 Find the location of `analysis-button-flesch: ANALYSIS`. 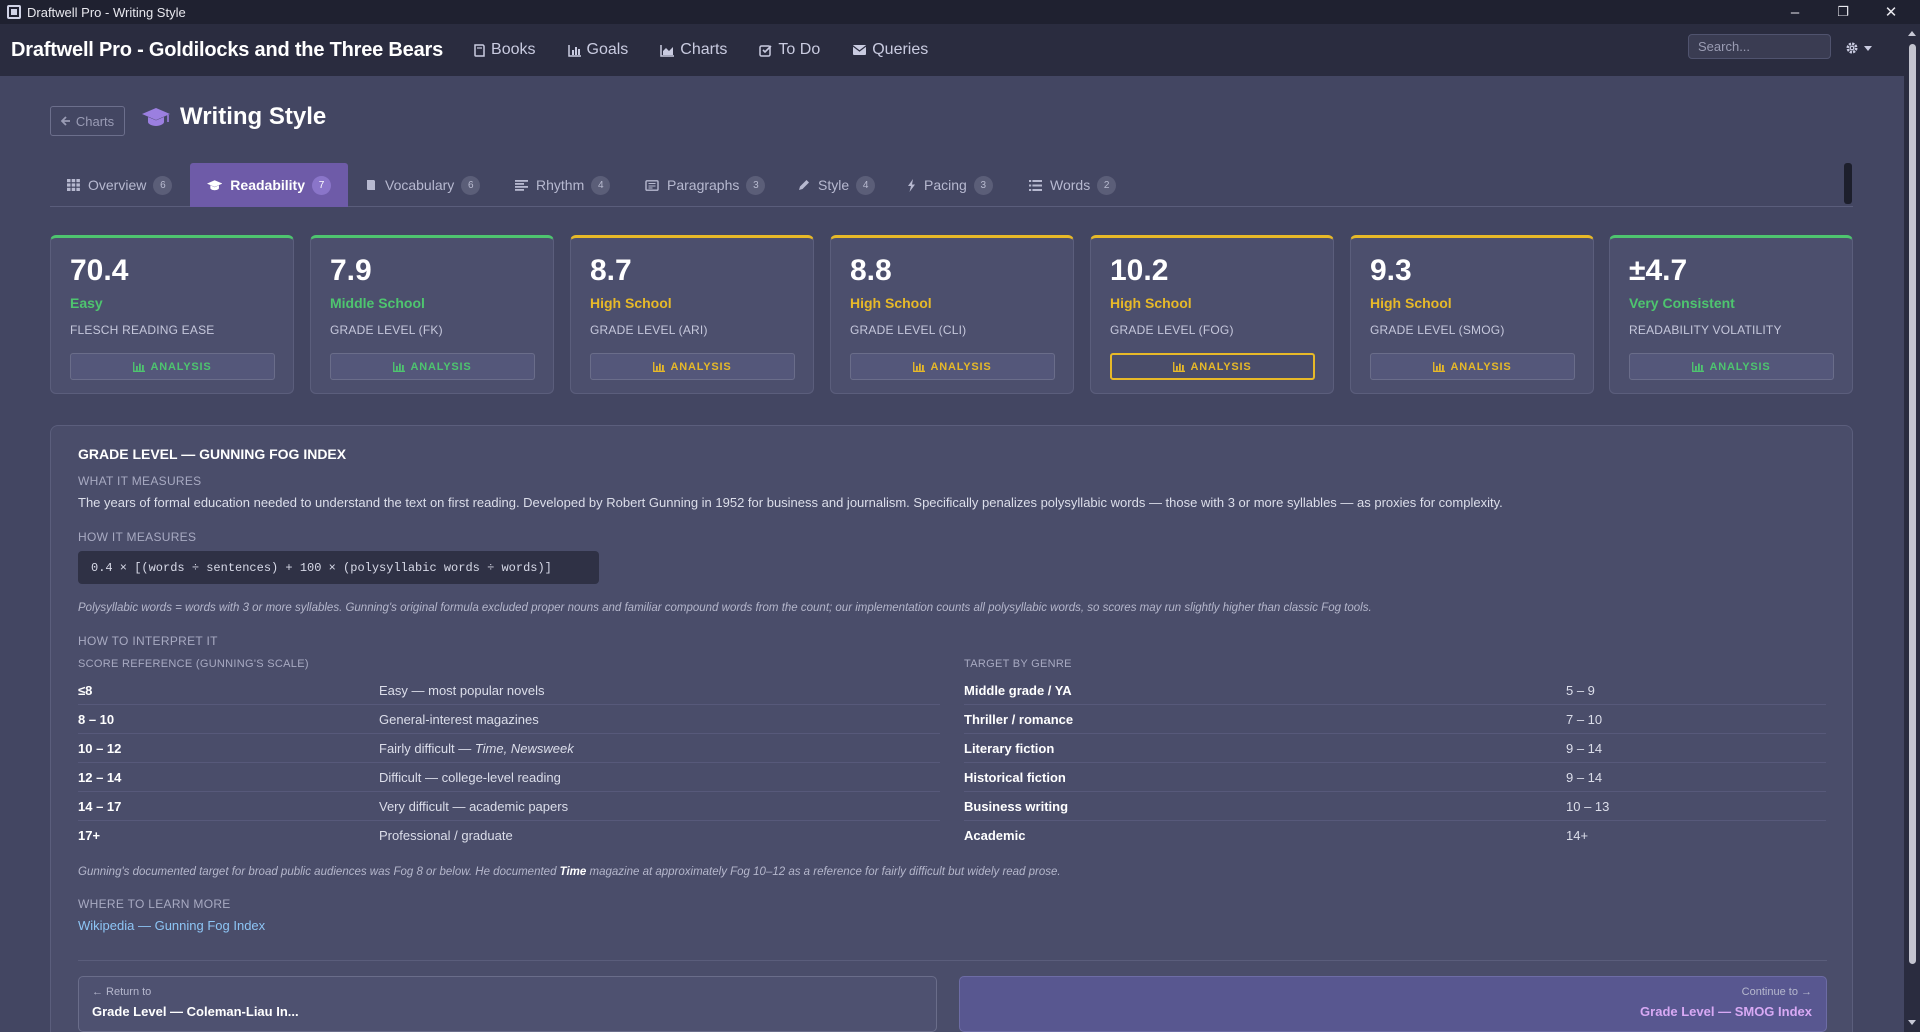

analysis-button-flesch: ANALYSIS is located at coordinates (172, 366).